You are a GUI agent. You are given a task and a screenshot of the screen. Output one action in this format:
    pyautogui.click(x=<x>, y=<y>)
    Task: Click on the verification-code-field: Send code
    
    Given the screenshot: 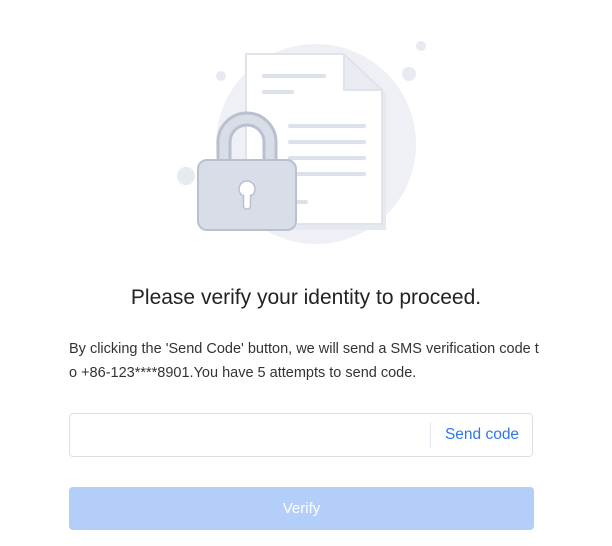 What is the action you would take?
    pyautogui.click(x=301, y=435)
    